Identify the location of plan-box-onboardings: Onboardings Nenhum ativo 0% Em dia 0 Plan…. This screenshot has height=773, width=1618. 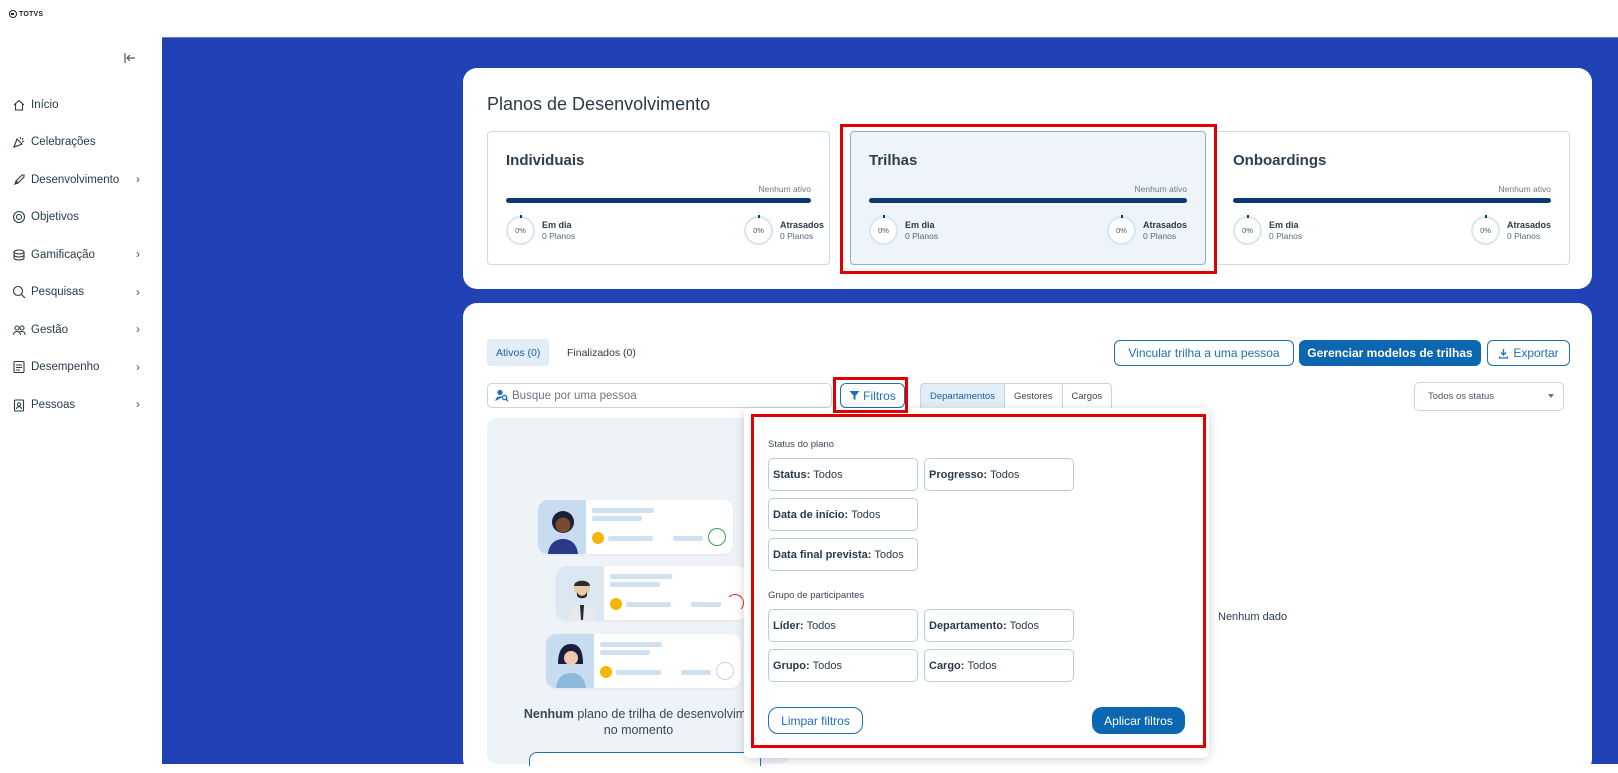
(1392, 198).